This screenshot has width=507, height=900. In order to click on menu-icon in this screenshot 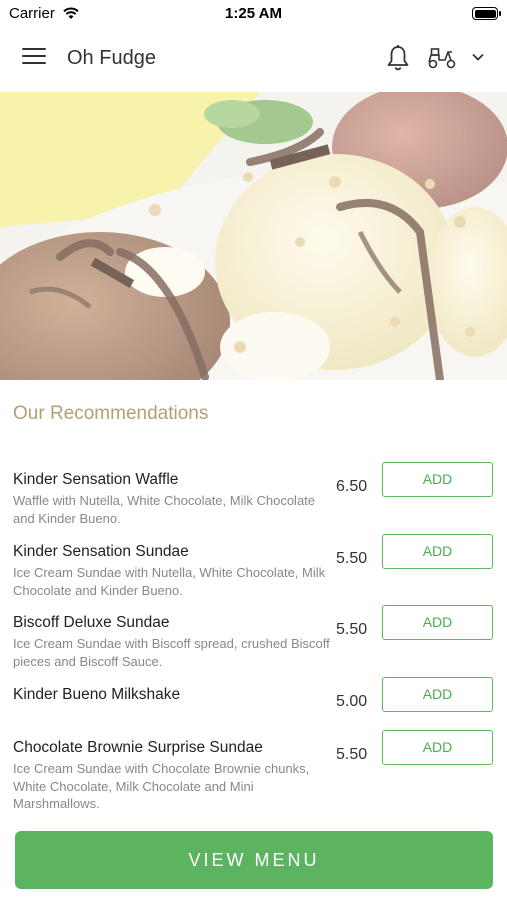, I will do `click(34, 59)`.